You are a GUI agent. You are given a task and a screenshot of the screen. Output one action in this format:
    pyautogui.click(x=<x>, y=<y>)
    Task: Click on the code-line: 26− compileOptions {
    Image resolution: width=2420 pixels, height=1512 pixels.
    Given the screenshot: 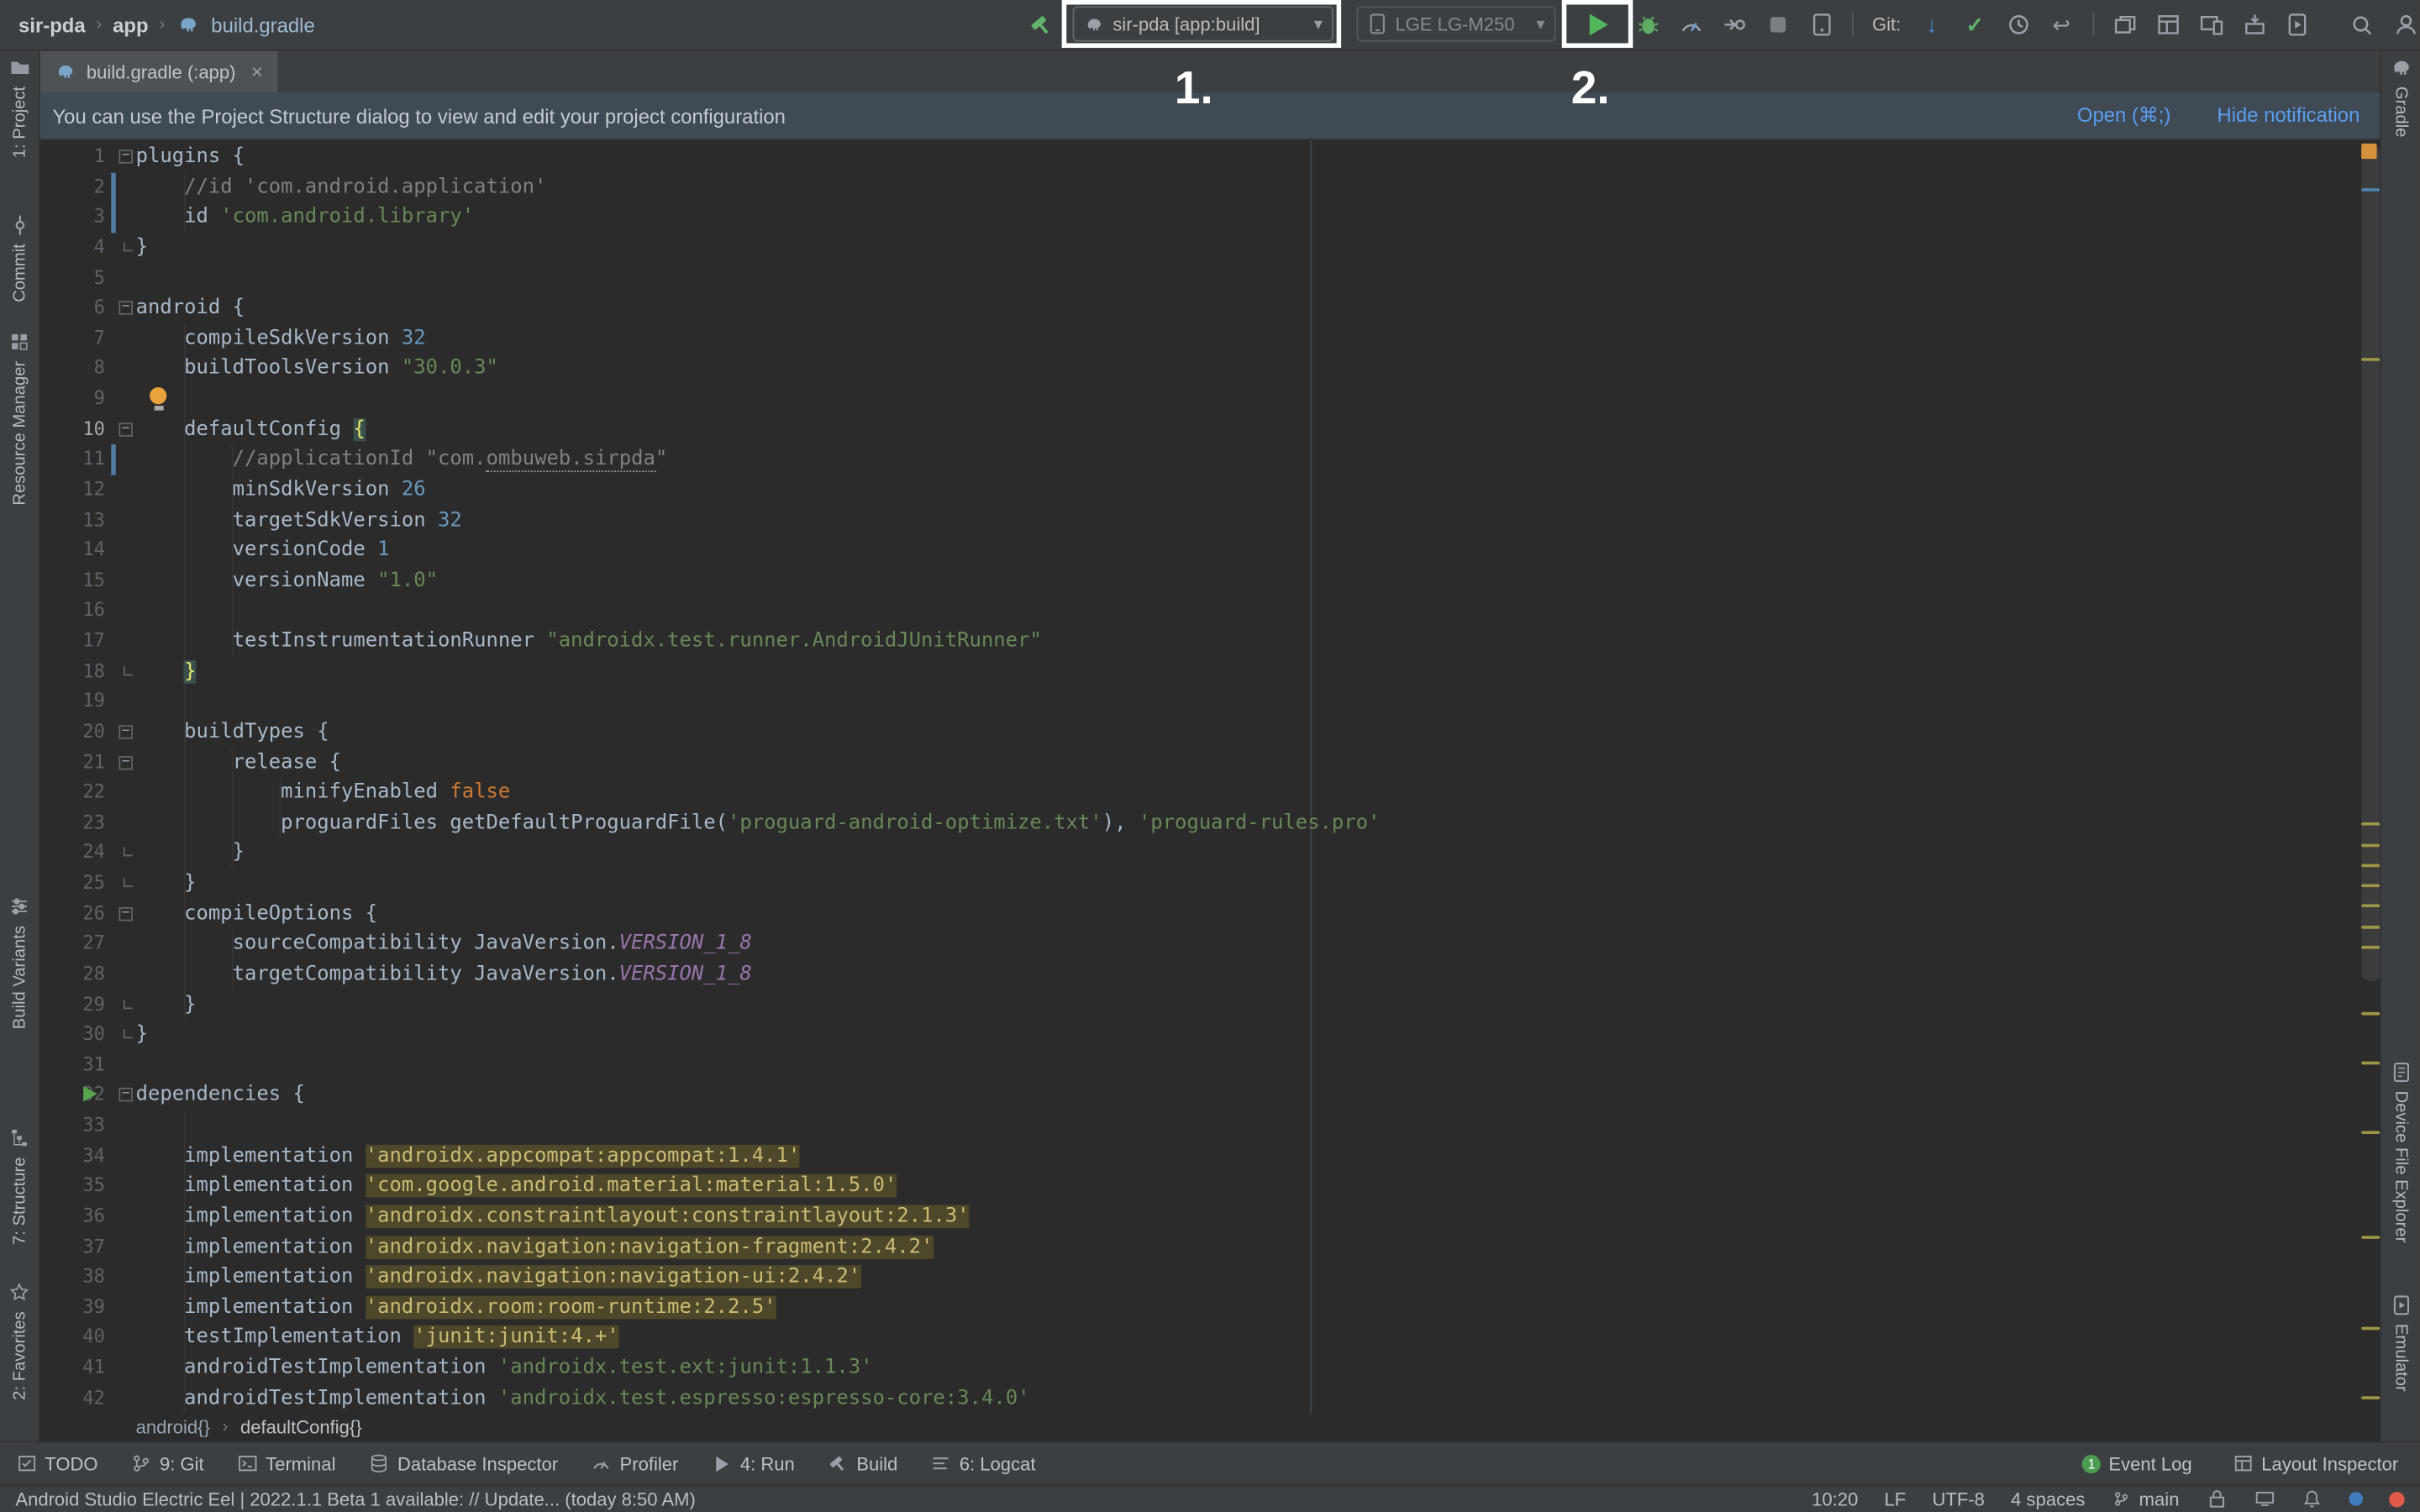 What is the action you would take?
    pyautogui.click(x=1199, y=914)
    